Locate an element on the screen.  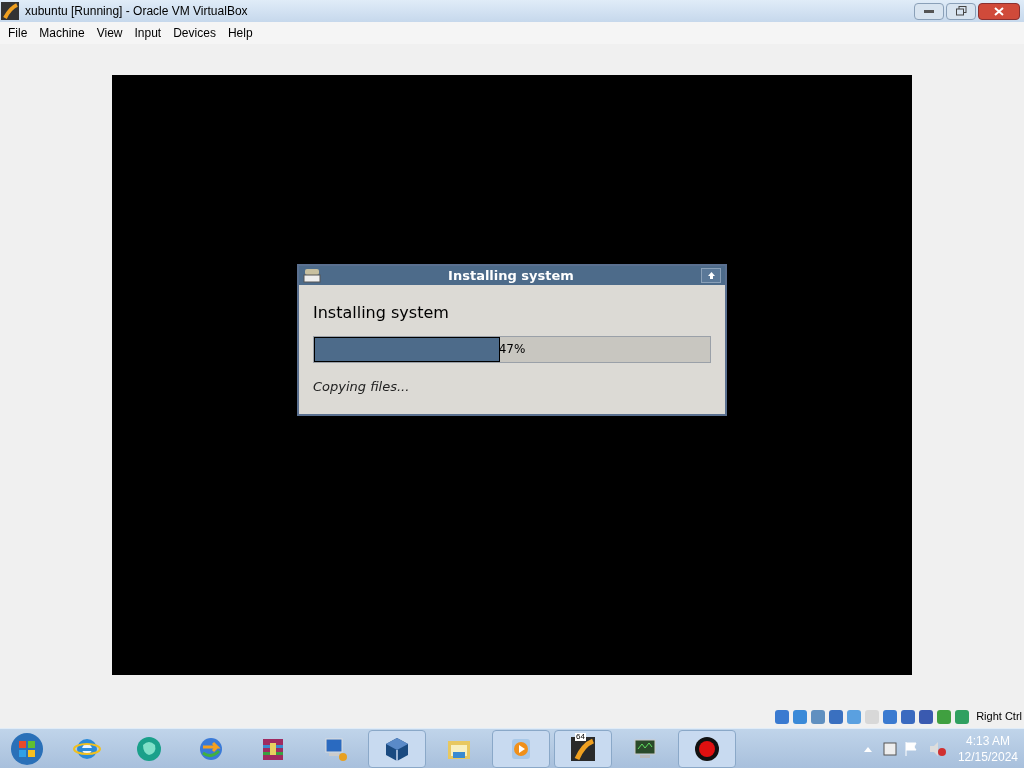
restore-button is located at coordinates (961, 11).